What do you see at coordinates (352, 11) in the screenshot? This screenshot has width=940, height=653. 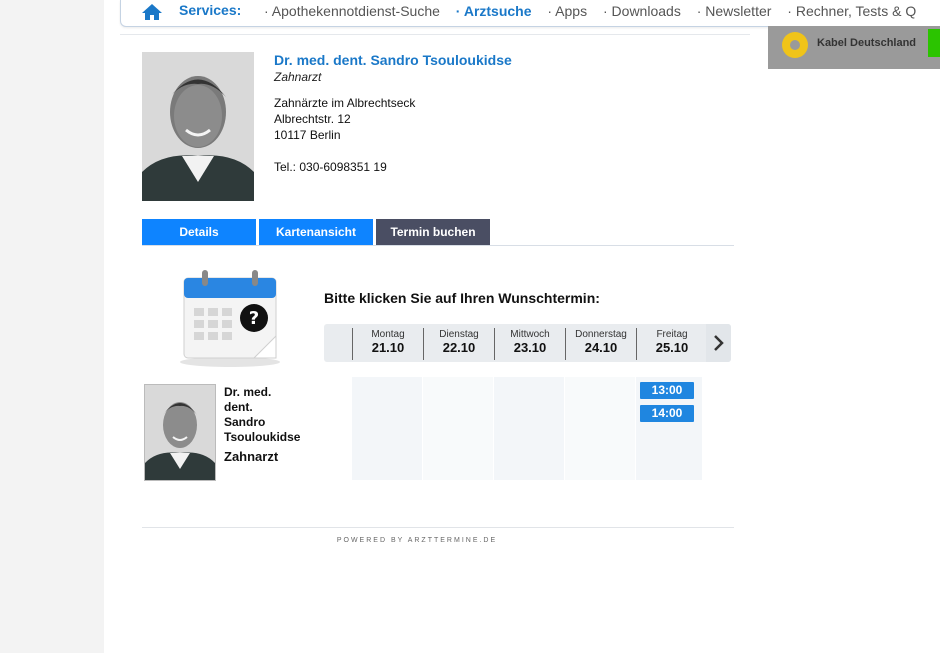 I see `nav-link-apothekennotdienst: · Apothekennotdienst-Suche` at bounding box center [352, 11].